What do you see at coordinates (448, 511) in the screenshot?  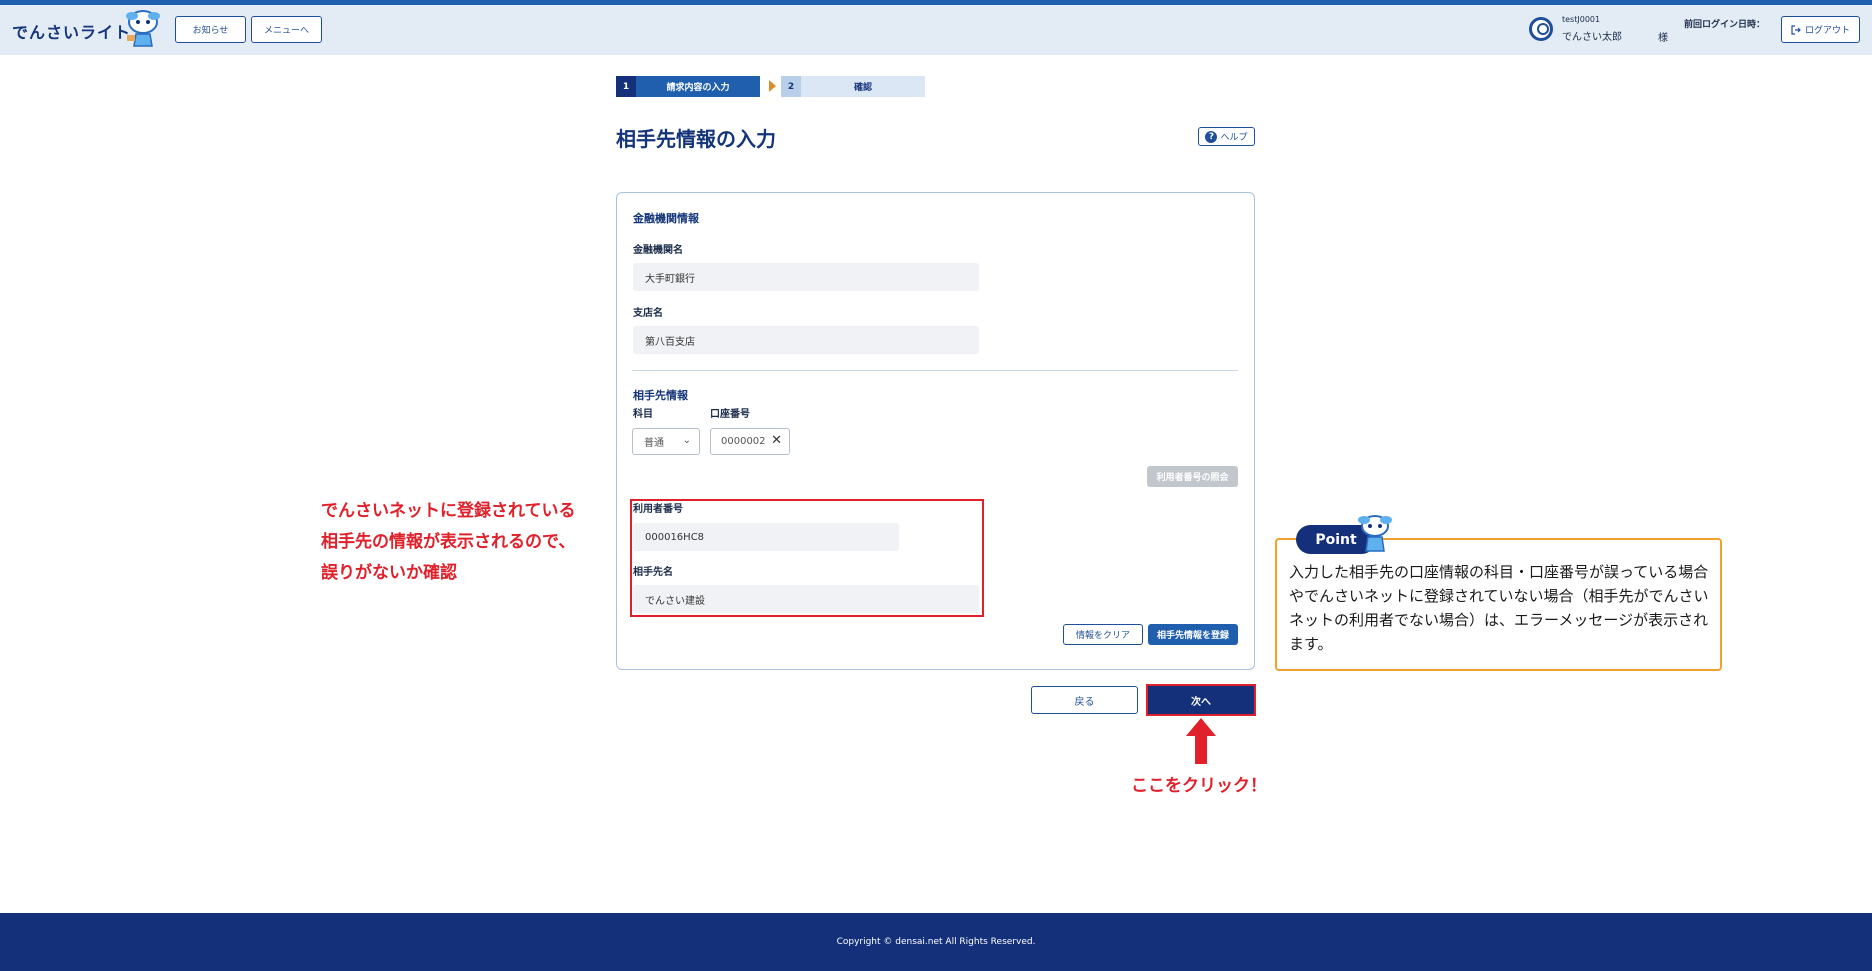 I see `left-note-line: でんさいネットに登録されている` at bounding box center [448, 511].